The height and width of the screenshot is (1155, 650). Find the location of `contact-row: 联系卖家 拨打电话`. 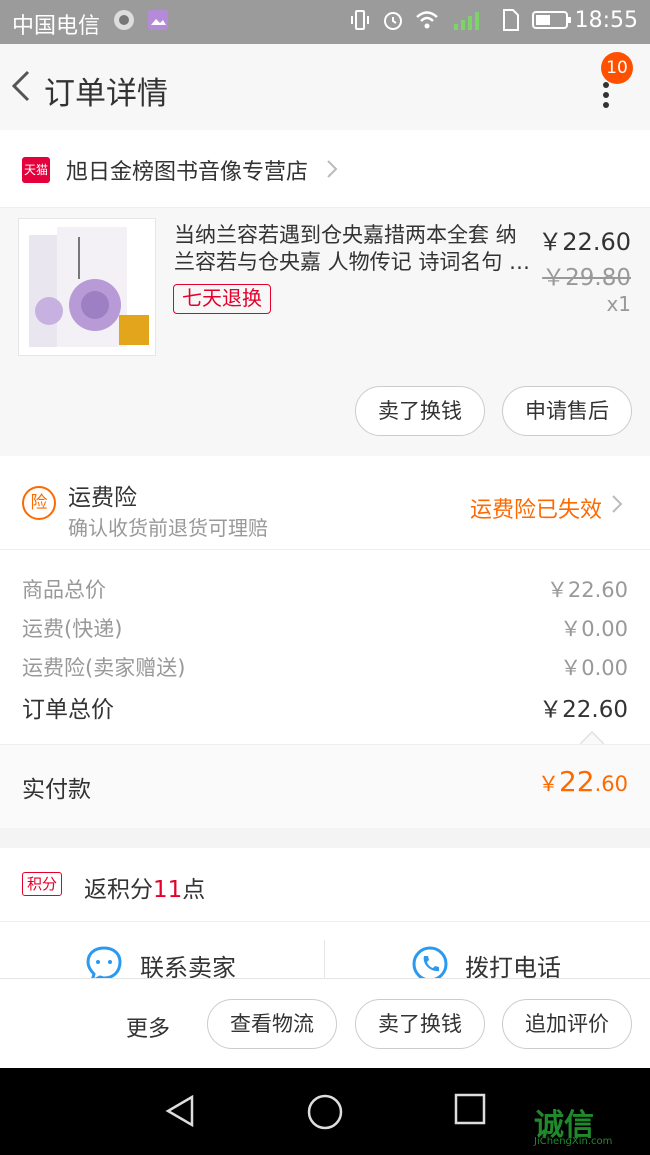

contact-row: 联系卖家 拨打电话 is located at coordinates (325, 950).